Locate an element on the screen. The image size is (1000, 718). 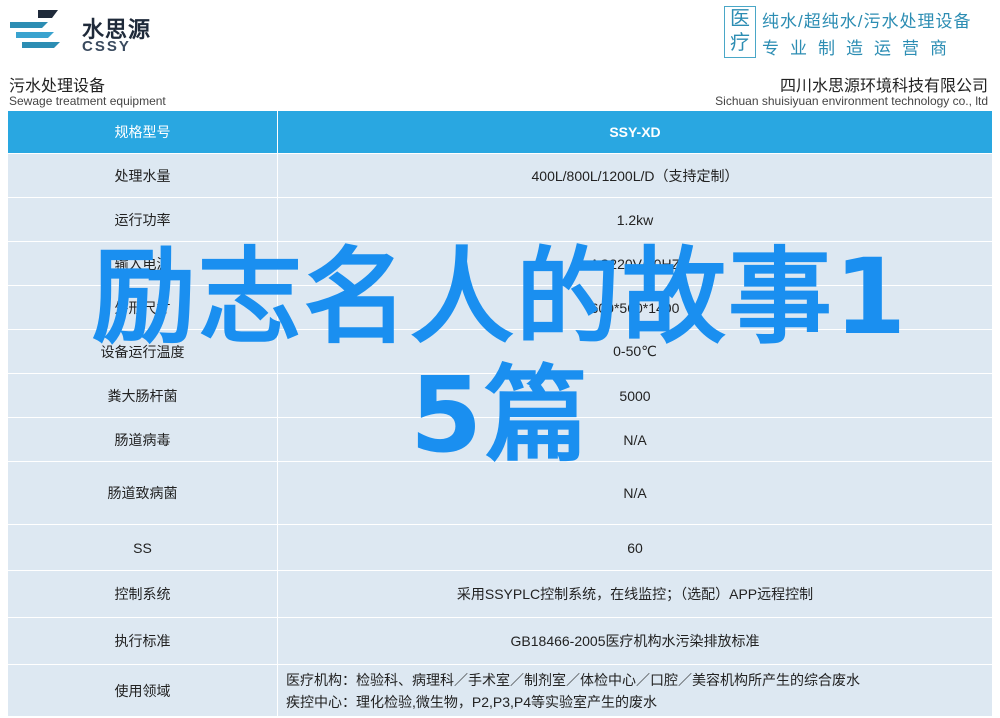
company-name-cn: 四川水思源环境科技有限公司 is located at coordinates (883, 86).